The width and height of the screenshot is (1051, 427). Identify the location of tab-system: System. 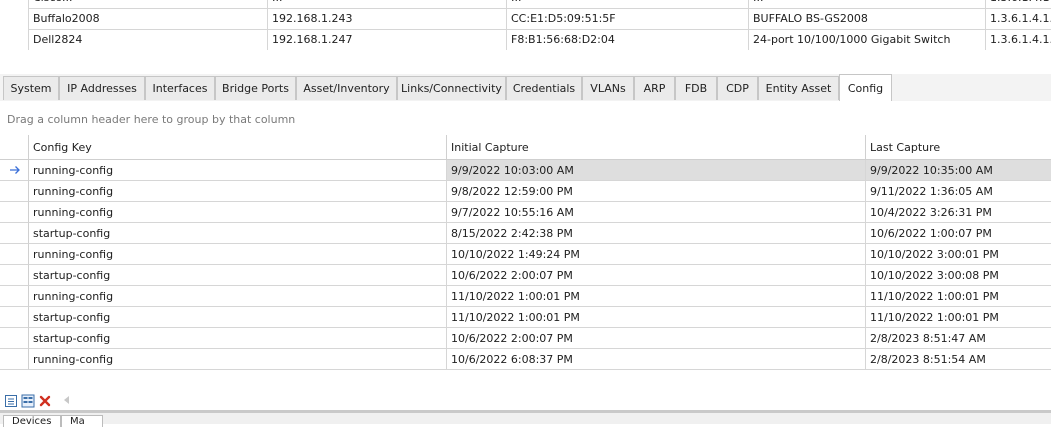
(31, 88).